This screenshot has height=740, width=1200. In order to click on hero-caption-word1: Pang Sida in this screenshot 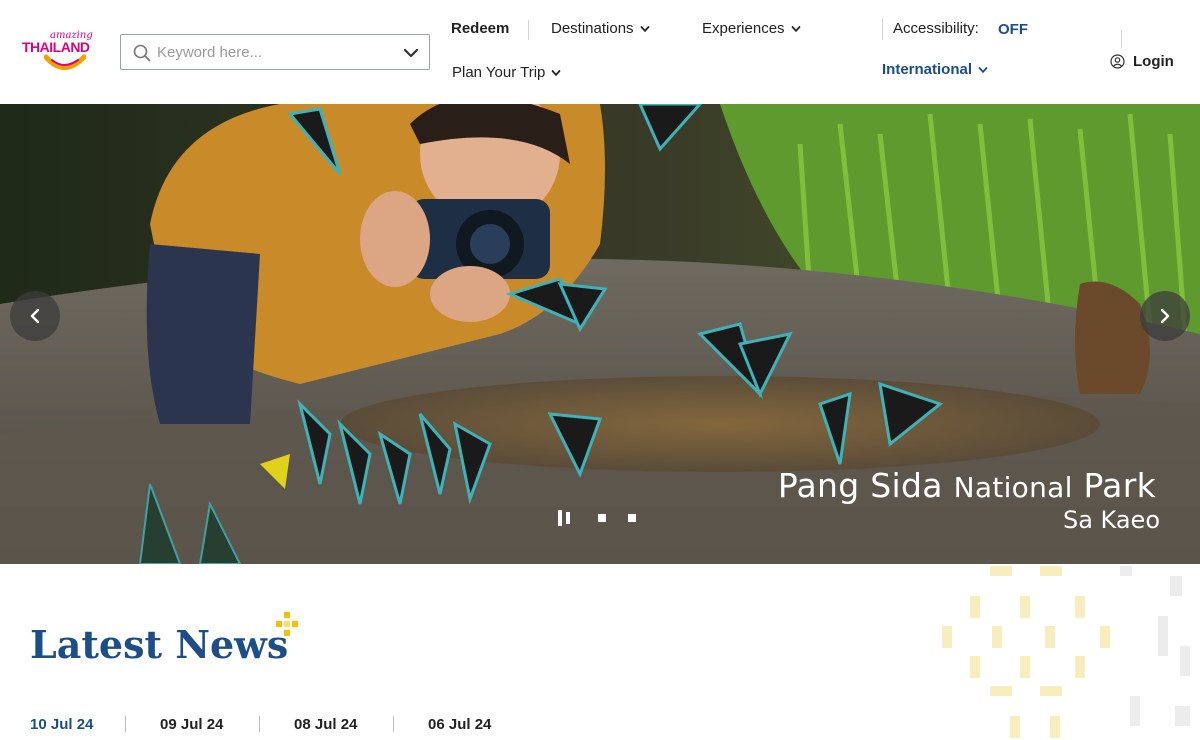, I will do `click(860, 485)`.